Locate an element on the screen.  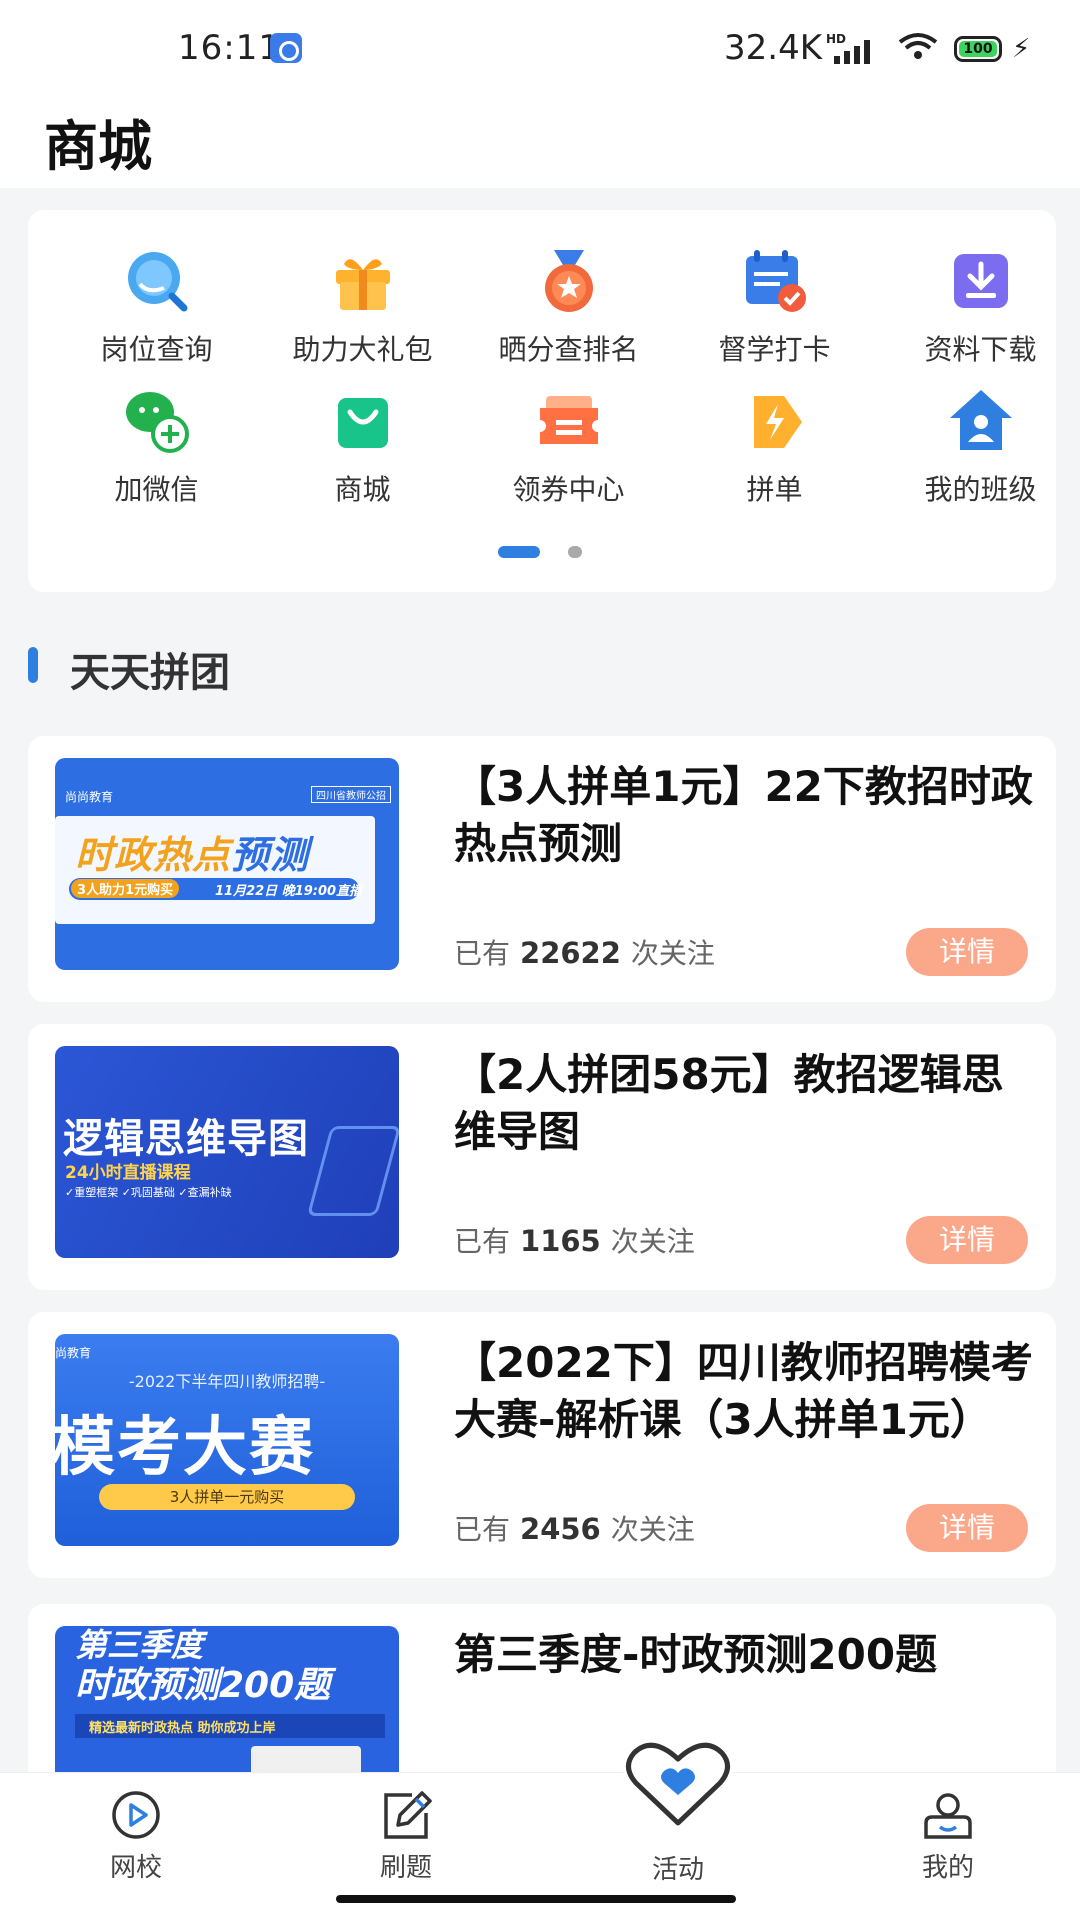
play-circle-icon is located at coordinates (136, 1815).